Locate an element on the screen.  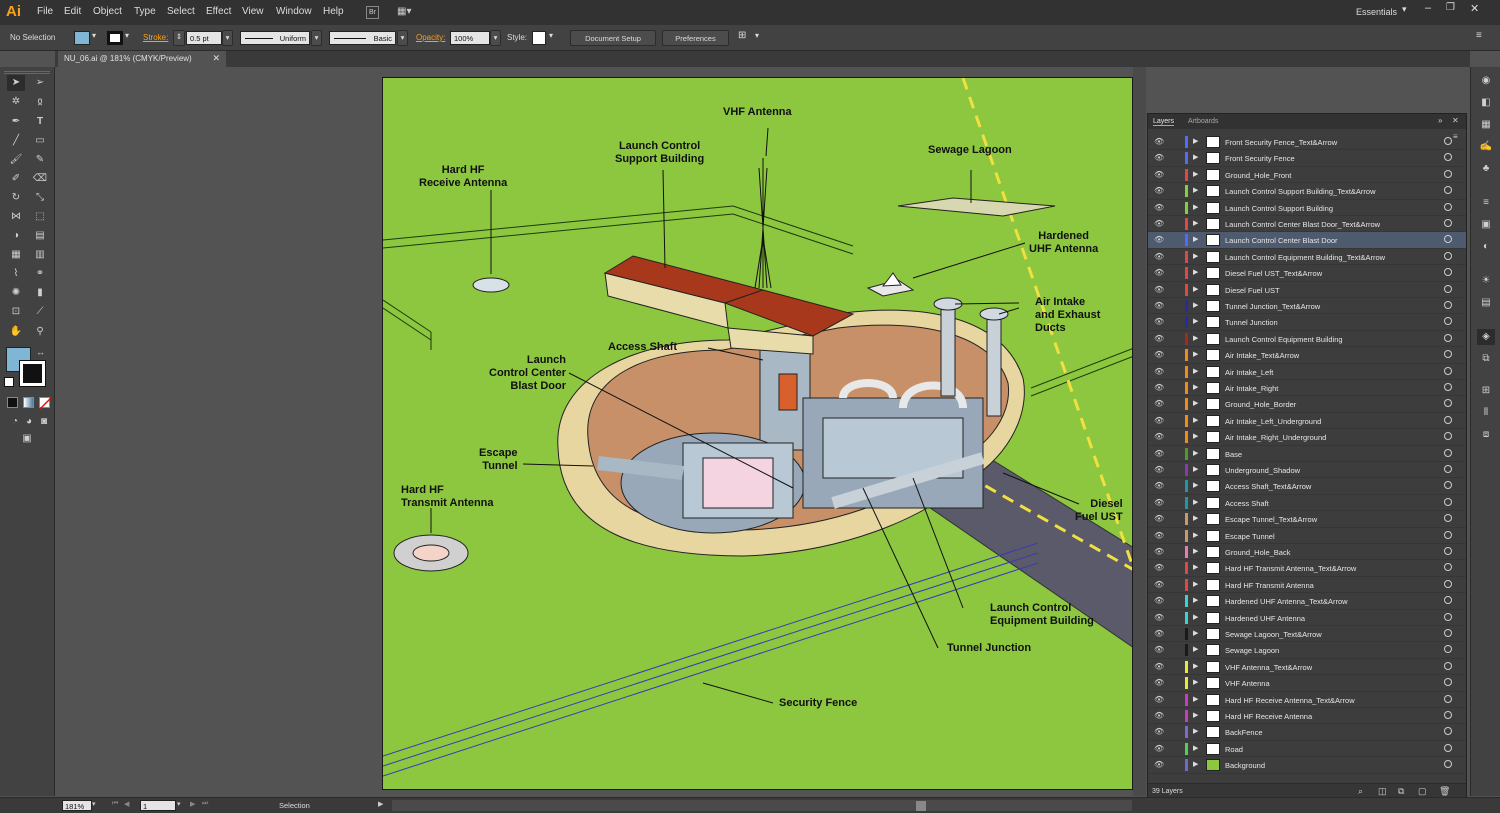
layer-name: Escape Tunnel_Text&Arrow is located at coordinates (1271, 519).